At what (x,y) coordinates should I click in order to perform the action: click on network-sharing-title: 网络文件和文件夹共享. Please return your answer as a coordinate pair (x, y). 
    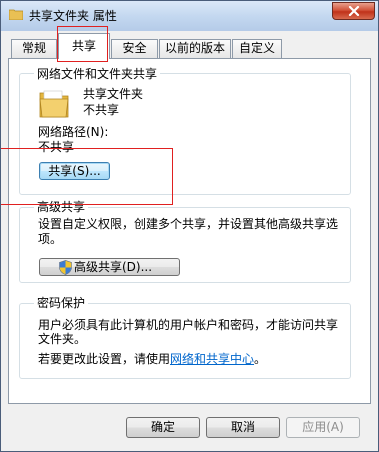
    Looking at the image, I should click on (97, 74).